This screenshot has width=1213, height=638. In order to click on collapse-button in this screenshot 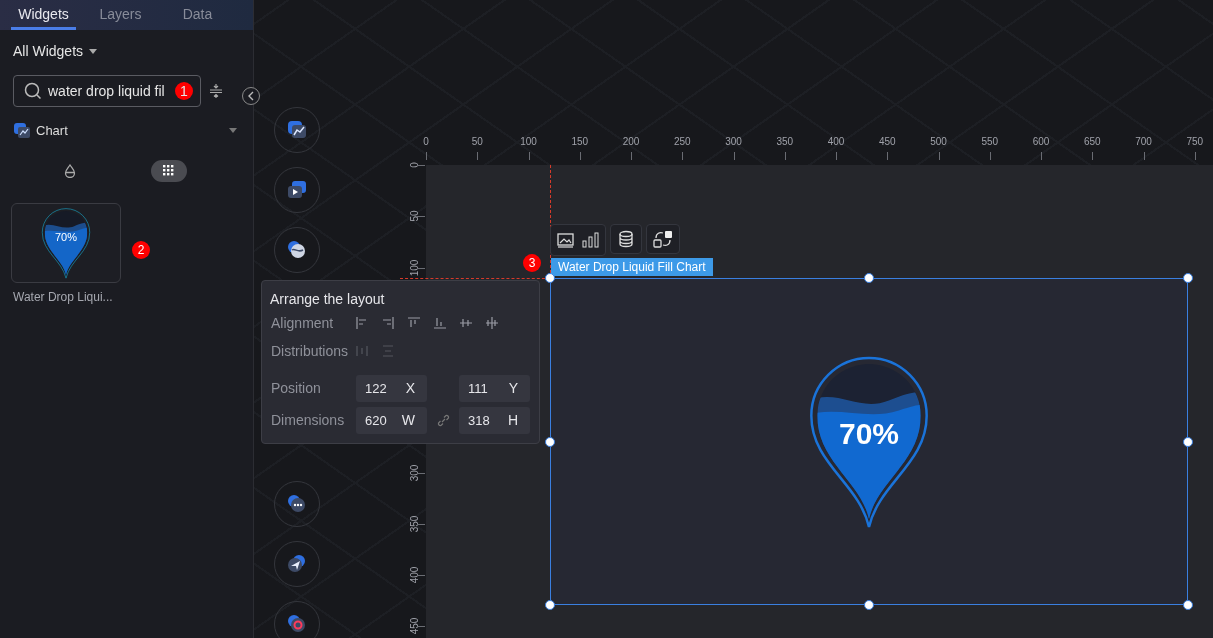, I will do `click(251, 96)`.